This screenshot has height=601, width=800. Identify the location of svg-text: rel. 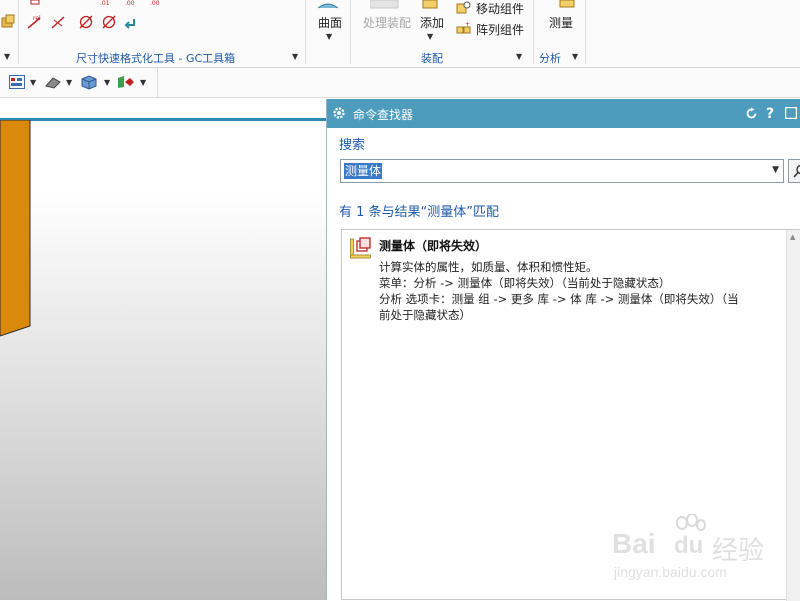
(37, 18).